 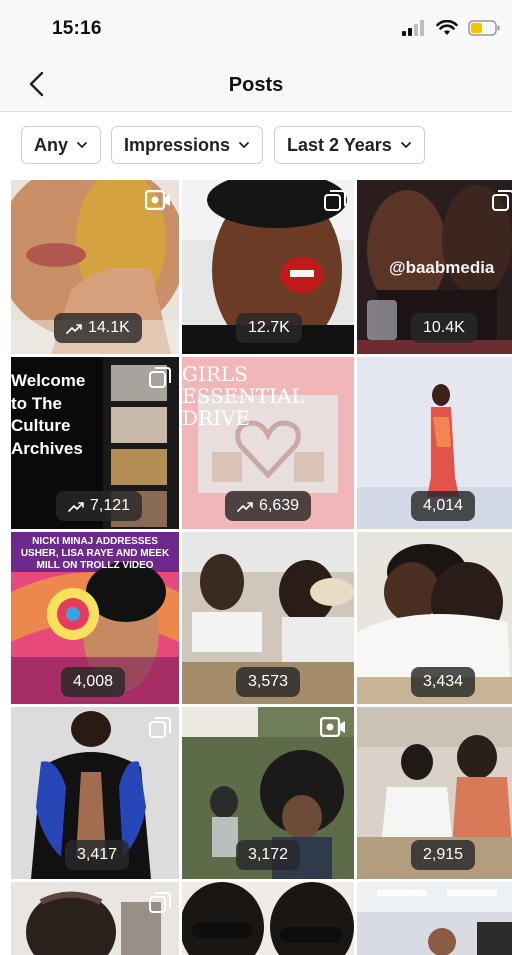 I want to click on impressions-count: 6,639, so click(x=279, y=505).